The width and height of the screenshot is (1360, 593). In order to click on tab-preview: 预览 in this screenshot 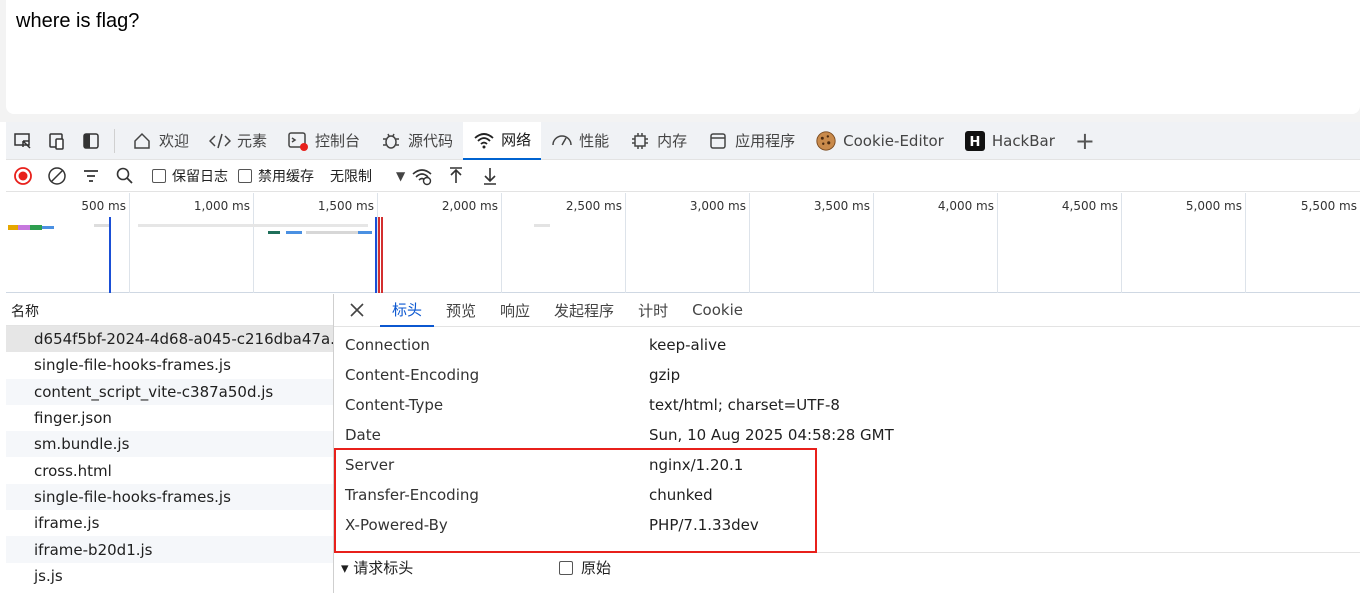, I will do `click(461, 310)`.